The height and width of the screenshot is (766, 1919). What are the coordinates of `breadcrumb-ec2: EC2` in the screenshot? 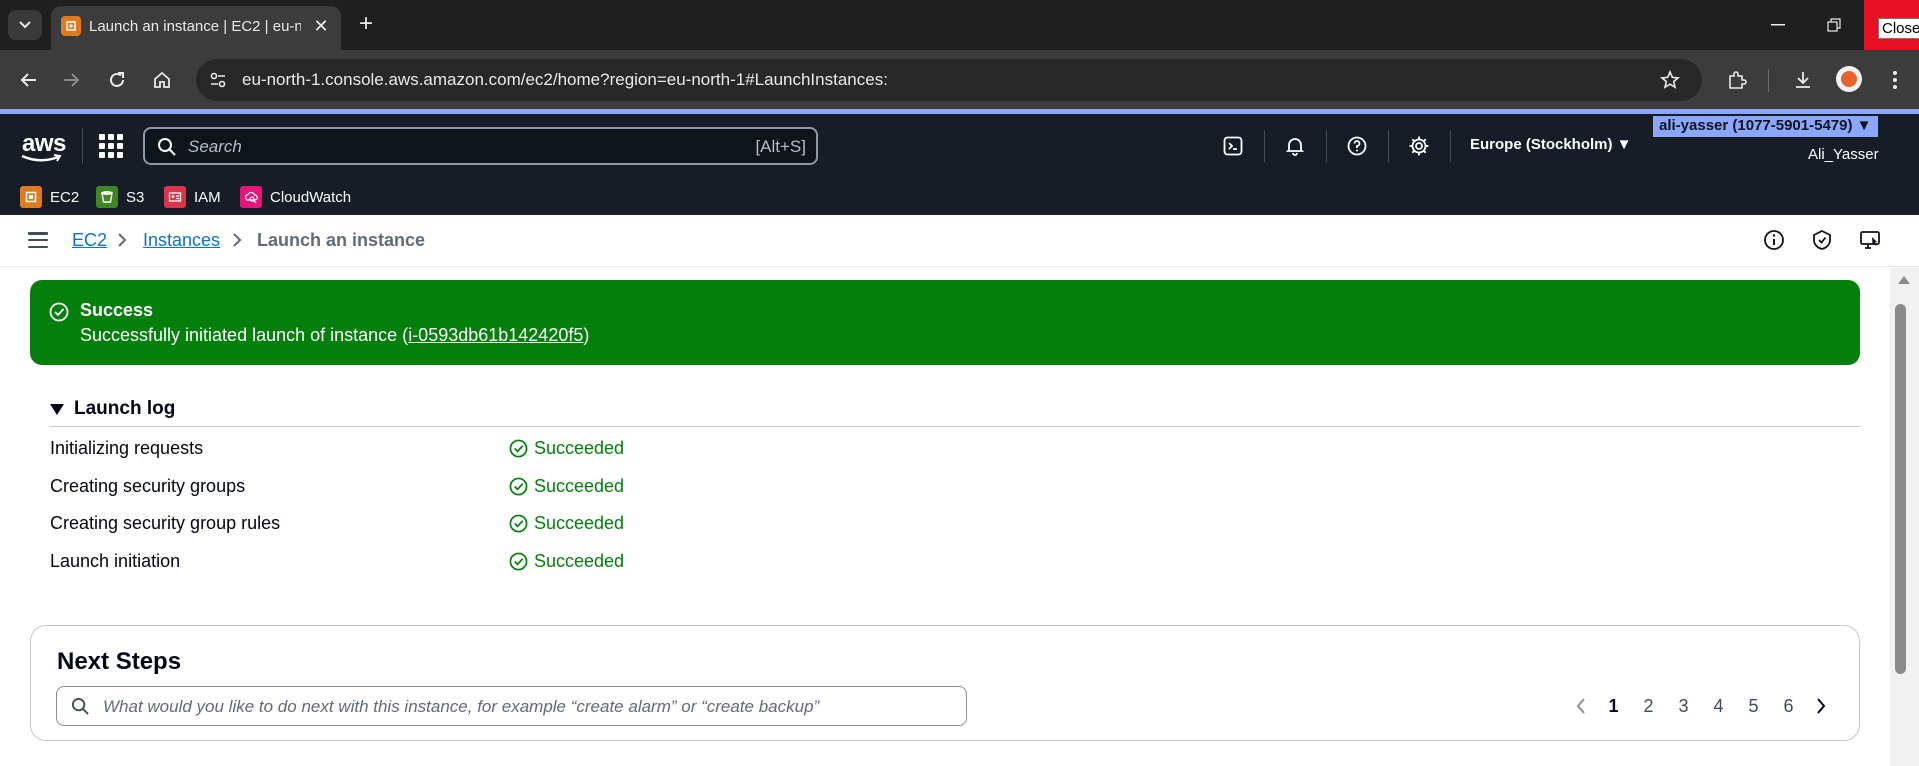 It's located at (89, 240).